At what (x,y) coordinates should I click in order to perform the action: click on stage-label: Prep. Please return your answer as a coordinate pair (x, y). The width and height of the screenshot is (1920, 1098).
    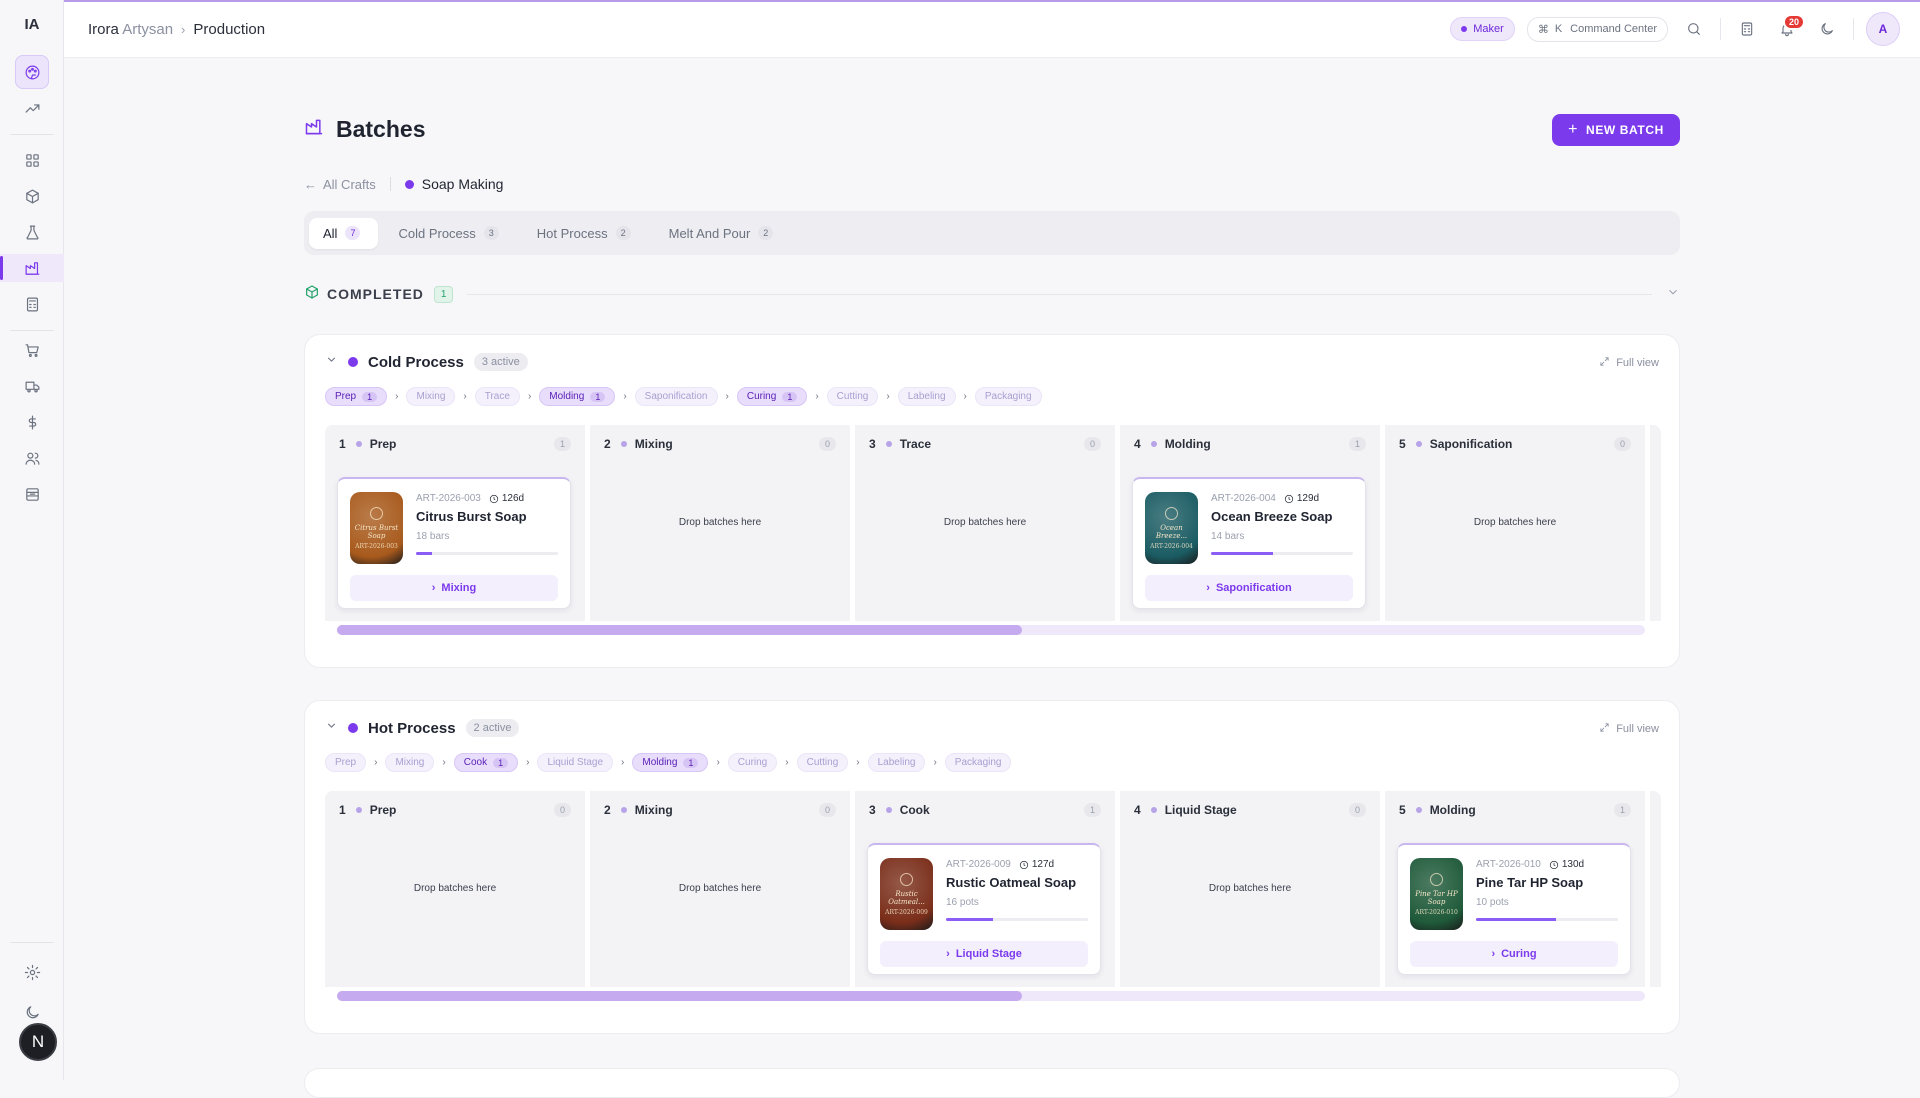
    Looking at the image, I should click on (346, 762).